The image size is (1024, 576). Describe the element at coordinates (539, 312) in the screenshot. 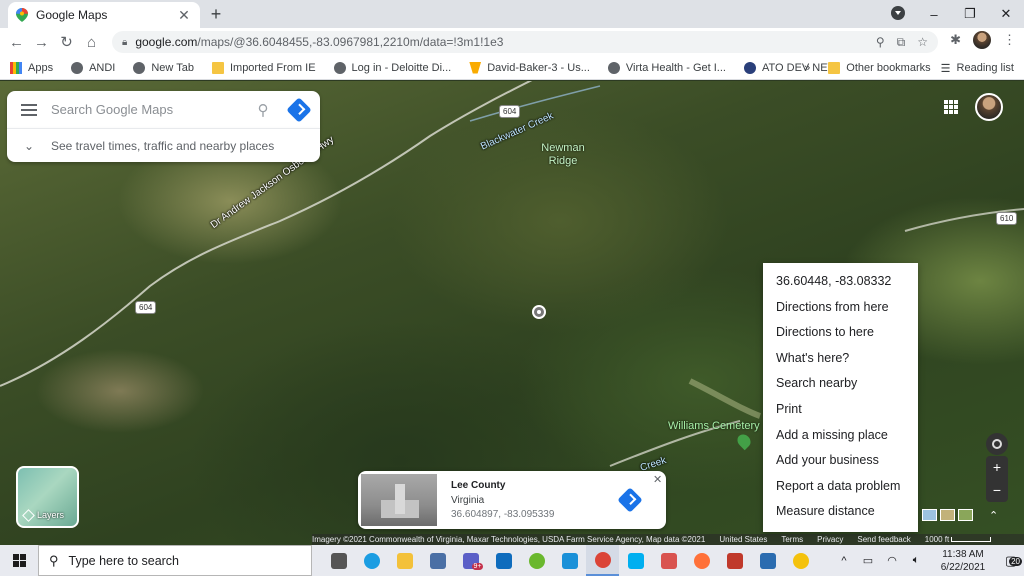

I see `dropped-pin-icon` at that location.